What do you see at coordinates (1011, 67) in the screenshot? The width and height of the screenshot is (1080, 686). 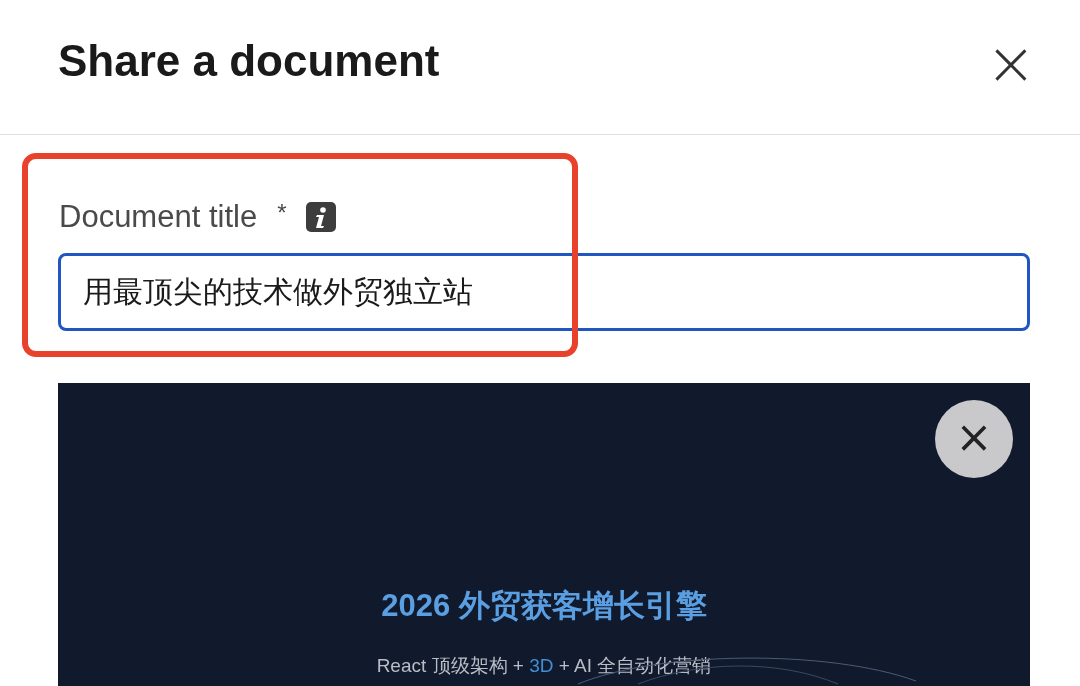 I see `close-button: ×` at bounding box center [1011, 67].